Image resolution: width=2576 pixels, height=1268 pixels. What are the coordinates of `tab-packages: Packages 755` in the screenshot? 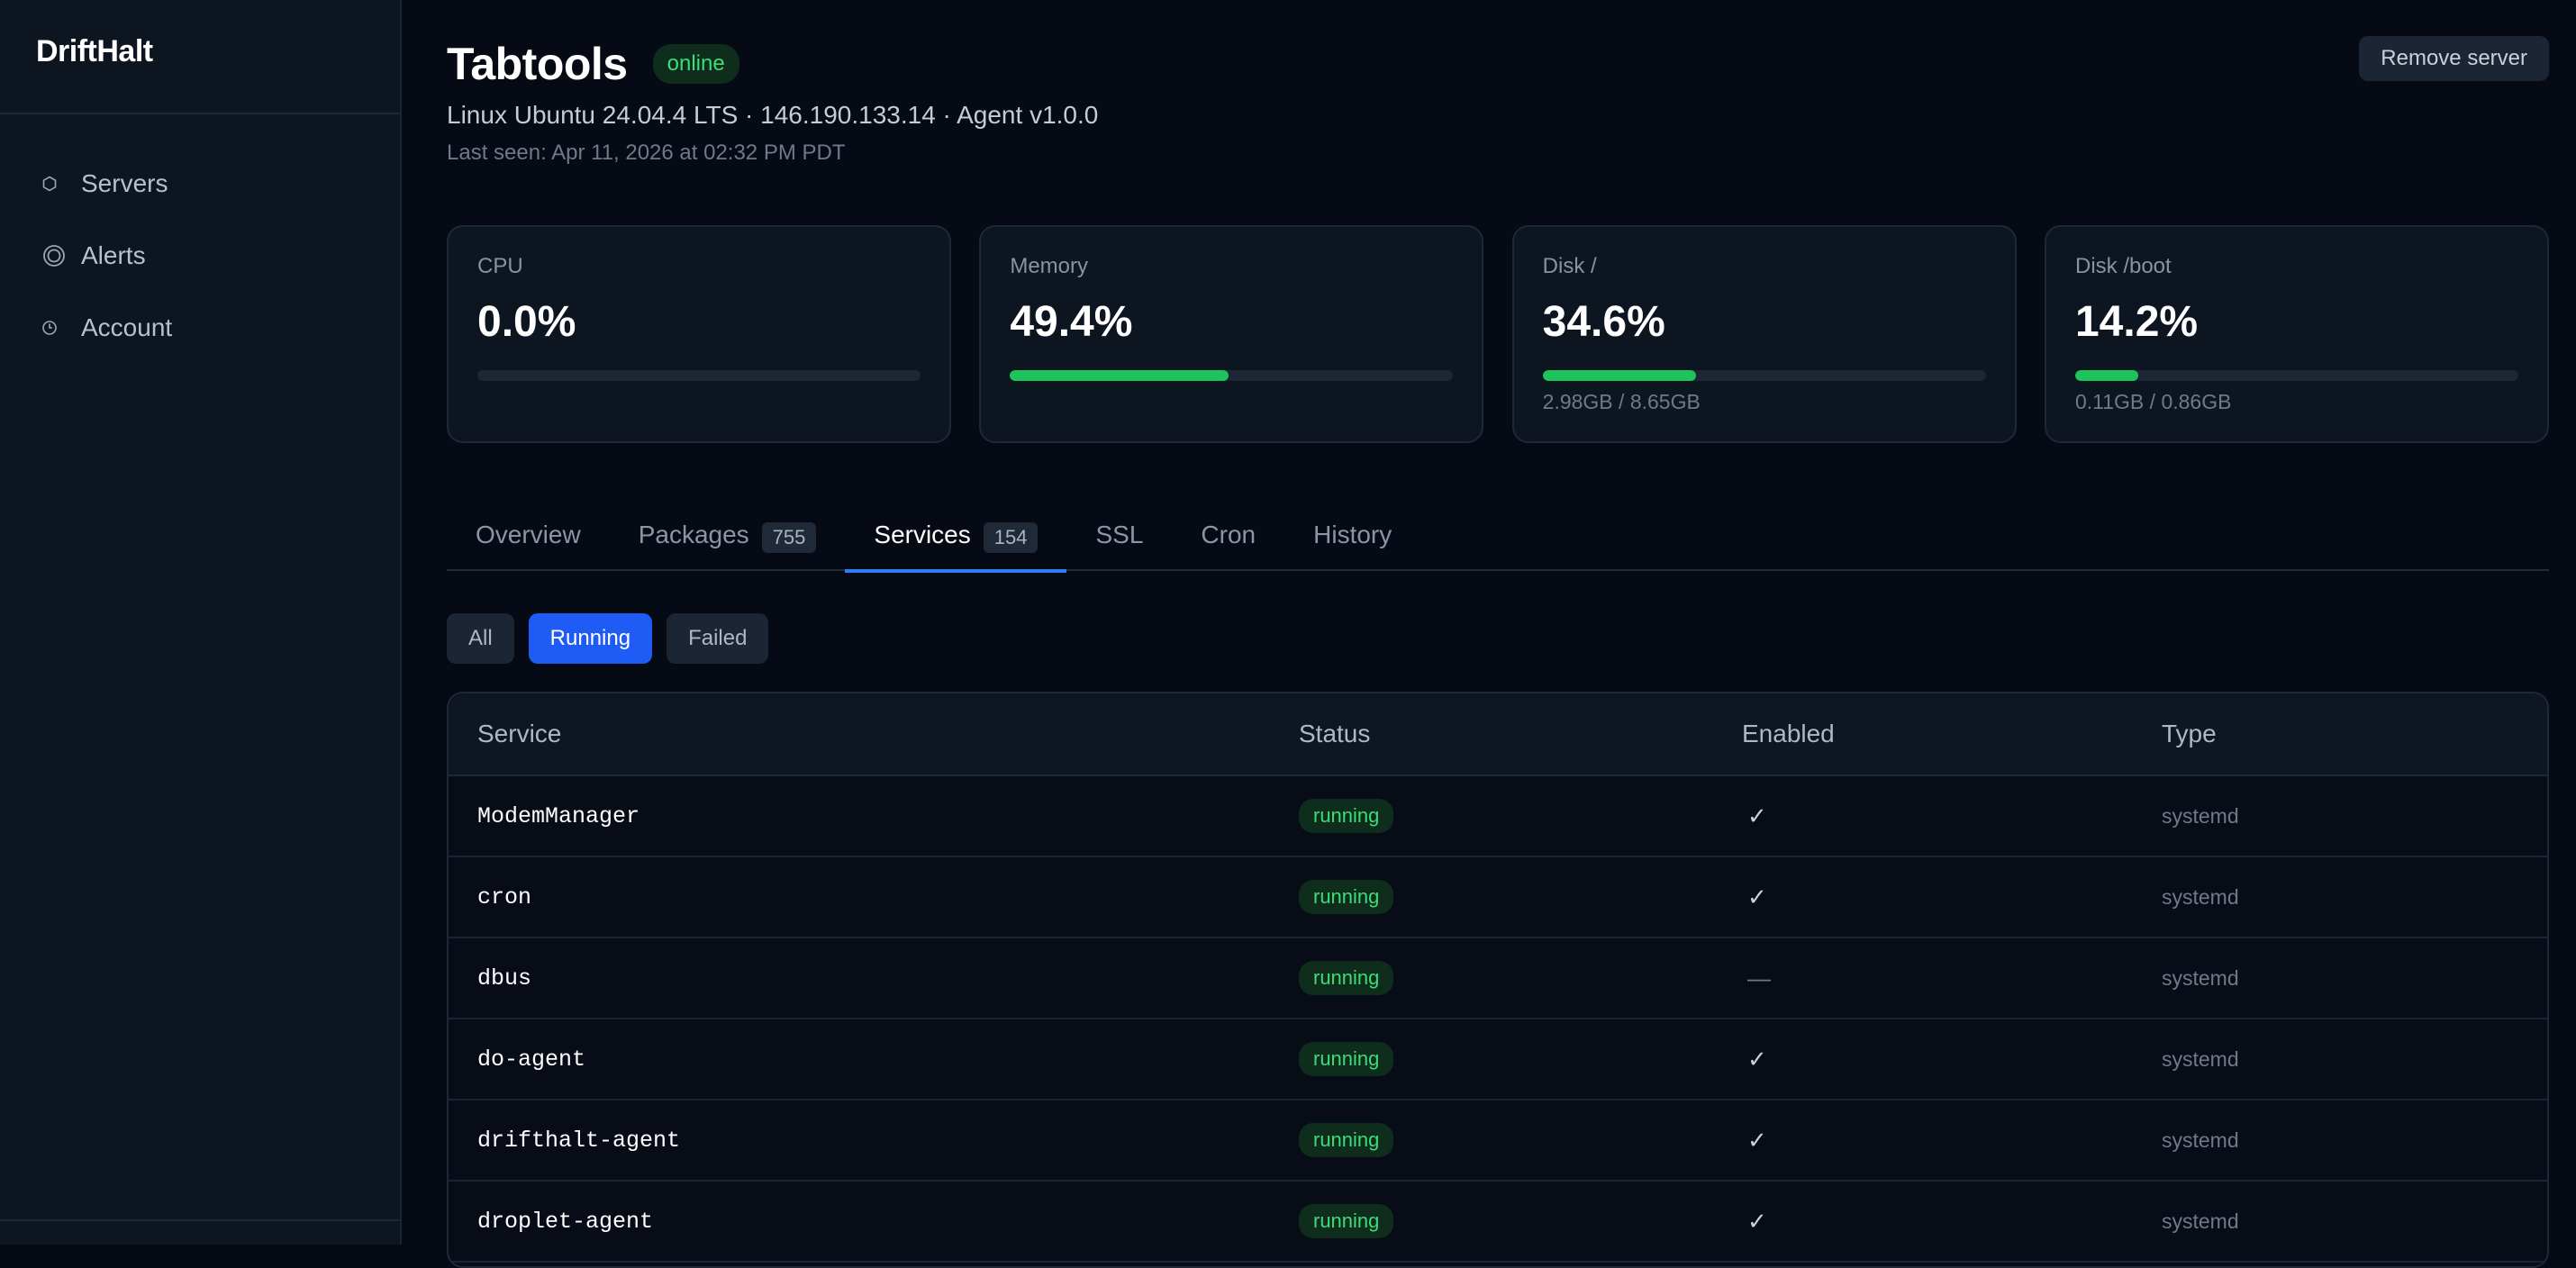 It's located at (728, 537).